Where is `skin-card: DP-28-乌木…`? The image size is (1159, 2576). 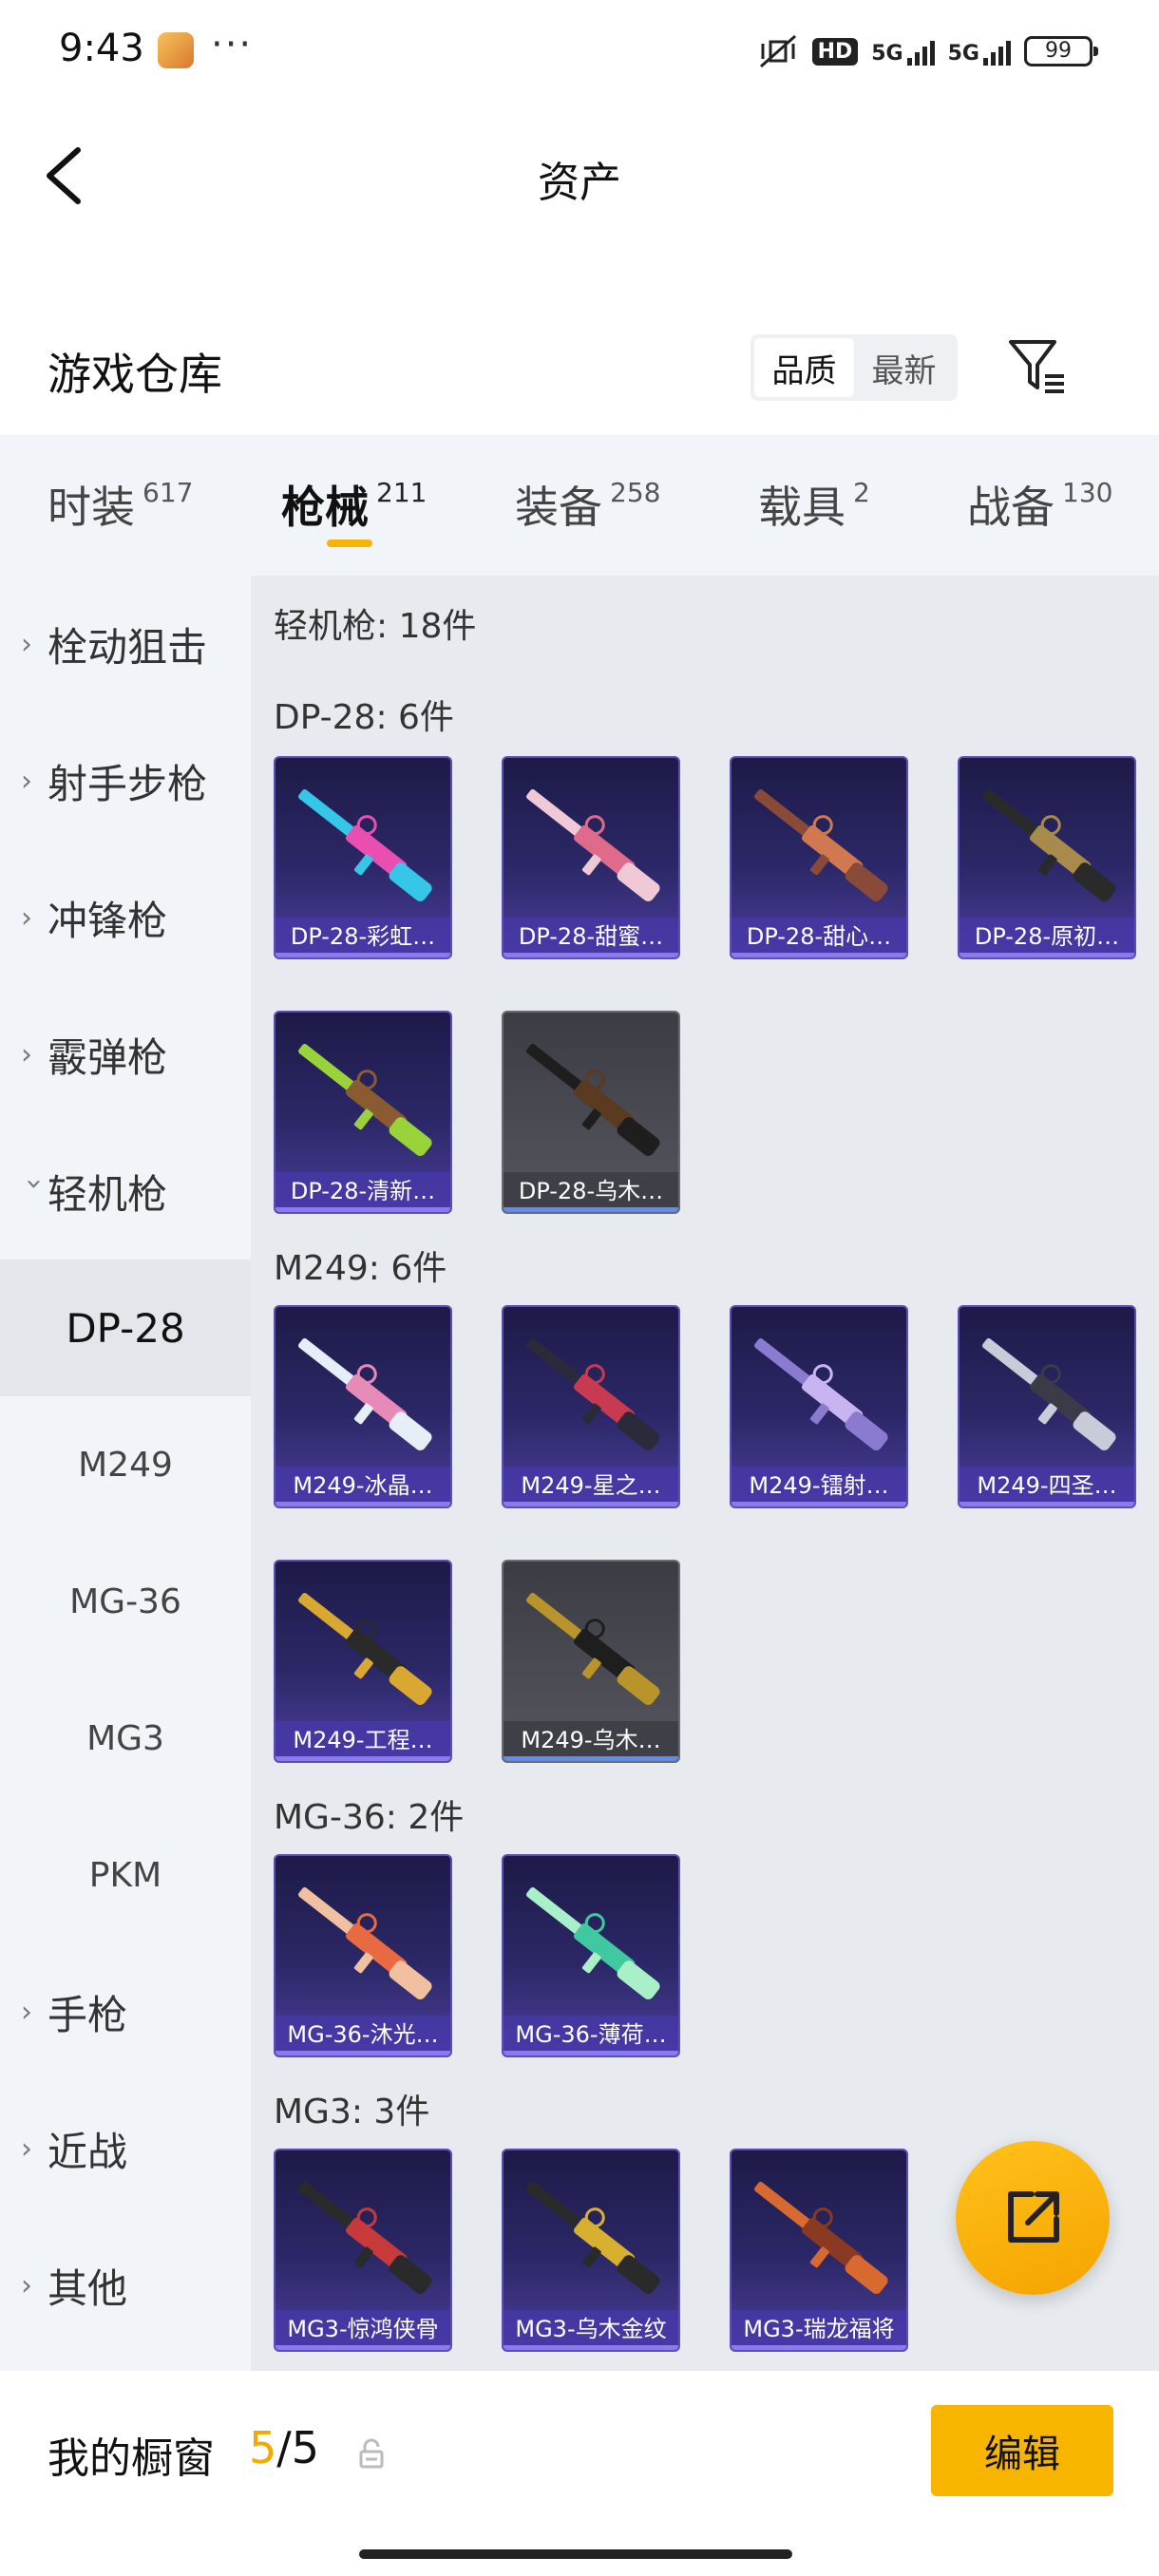
skin-card: DP-28-乌木… is located at coordinates (591, 1112).